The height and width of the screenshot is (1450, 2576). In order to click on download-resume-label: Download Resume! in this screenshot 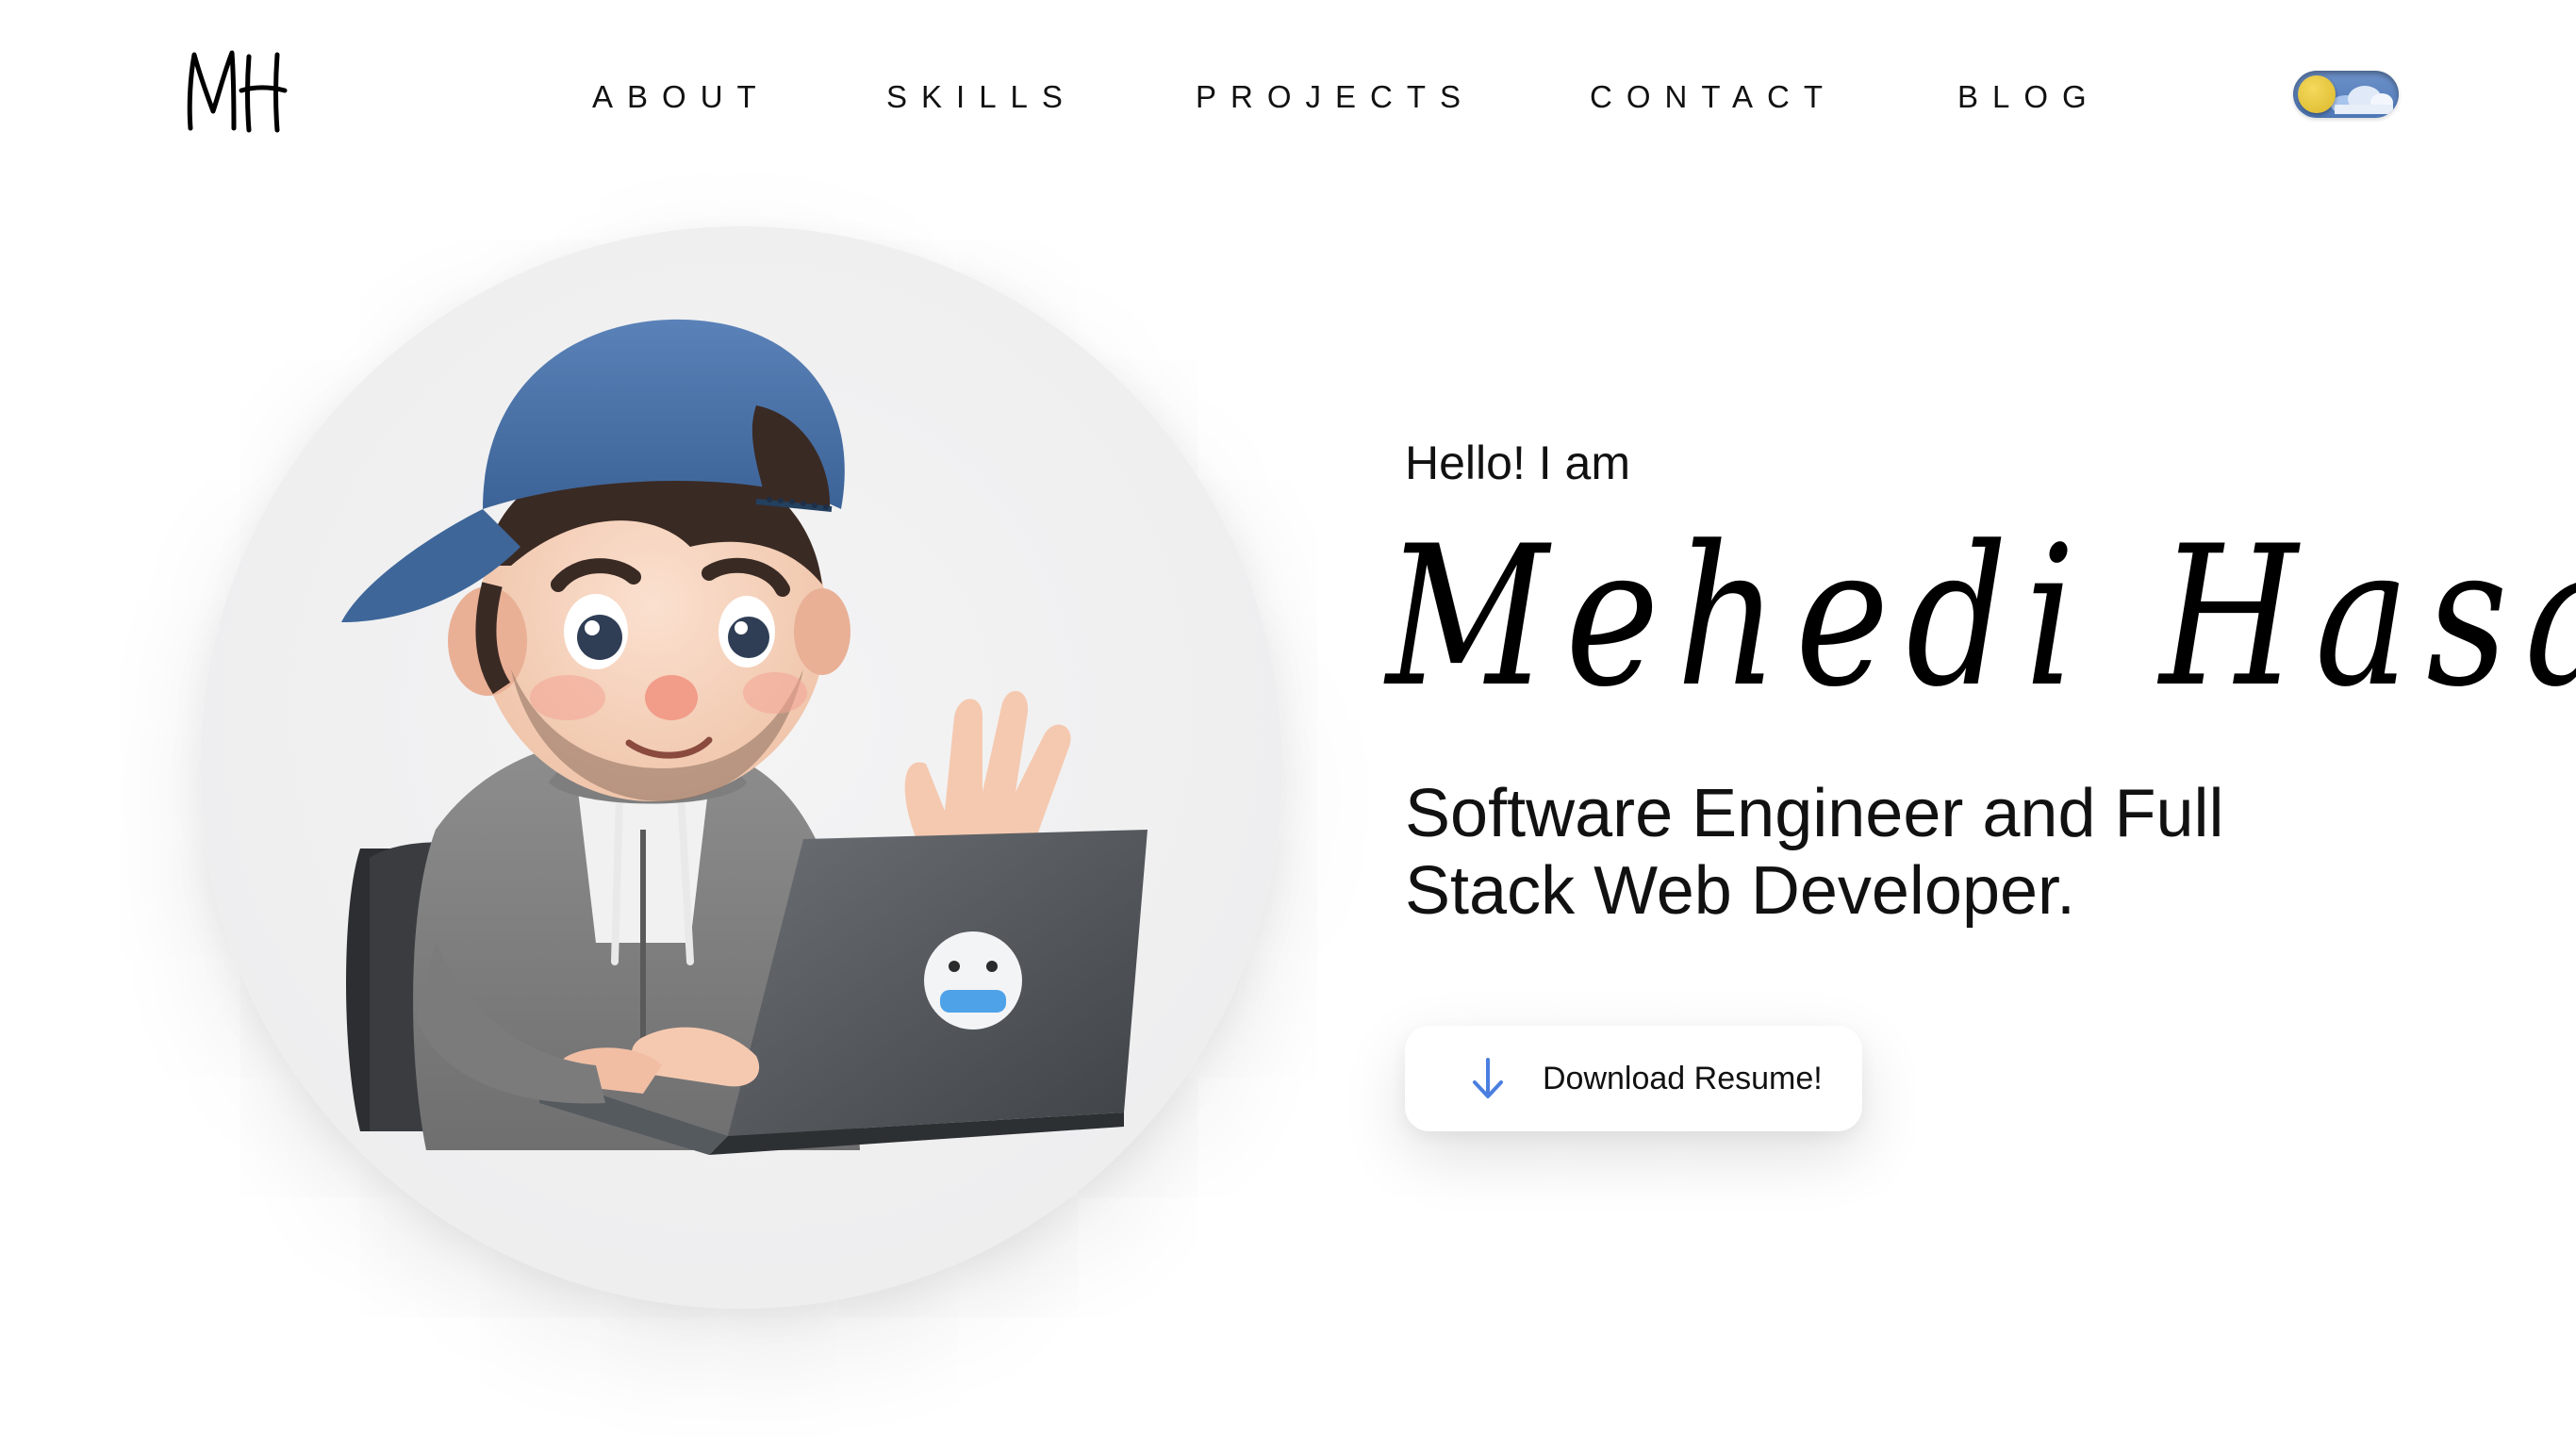, I will do `click(1683, 1078)`.